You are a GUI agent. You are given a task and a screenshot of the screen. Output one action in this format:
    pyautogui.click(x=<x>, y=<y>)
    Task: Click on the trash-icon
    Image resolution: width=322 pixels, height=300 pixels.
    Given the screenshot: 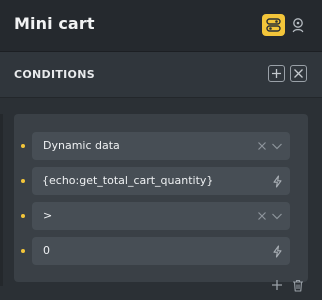 What is the action you would take?
    pyautogui.click(x=298, y=285)
    